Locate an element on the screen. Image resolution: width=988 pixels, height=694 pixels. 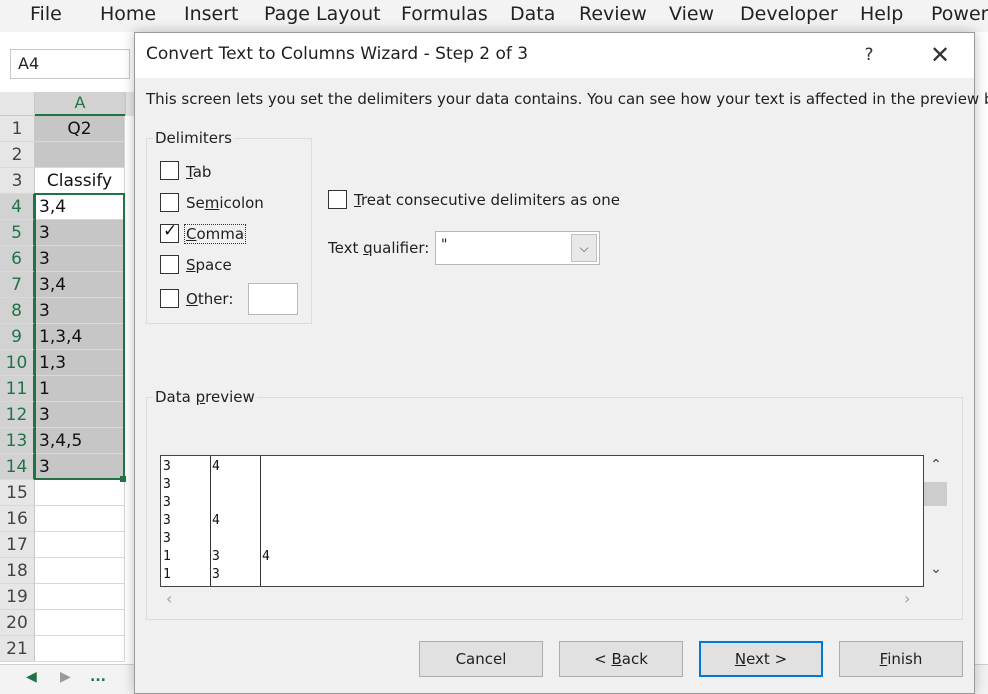
finish-button: Finish is located at coordinates (901, 659).